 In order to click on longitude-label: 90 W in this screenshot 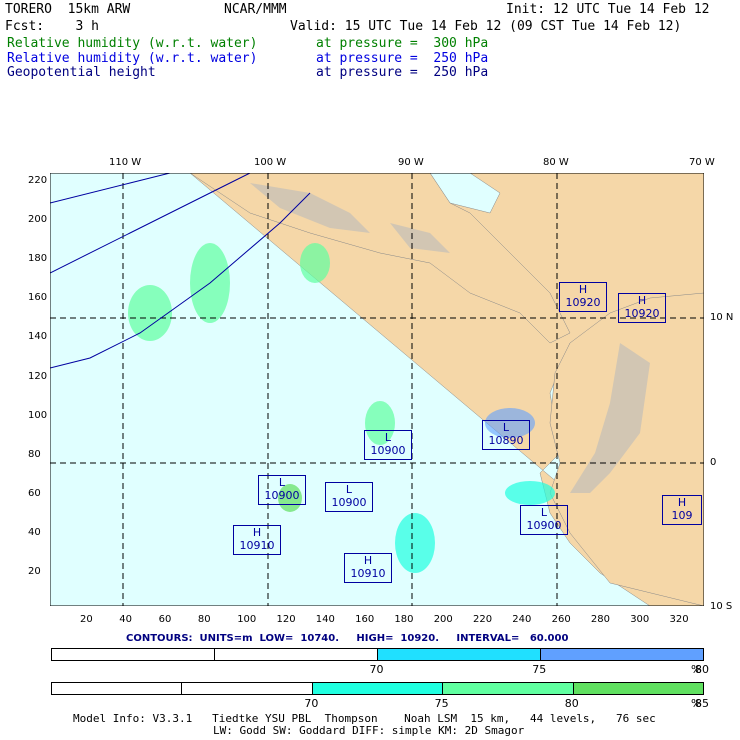, I will do `click(411, 162)`.